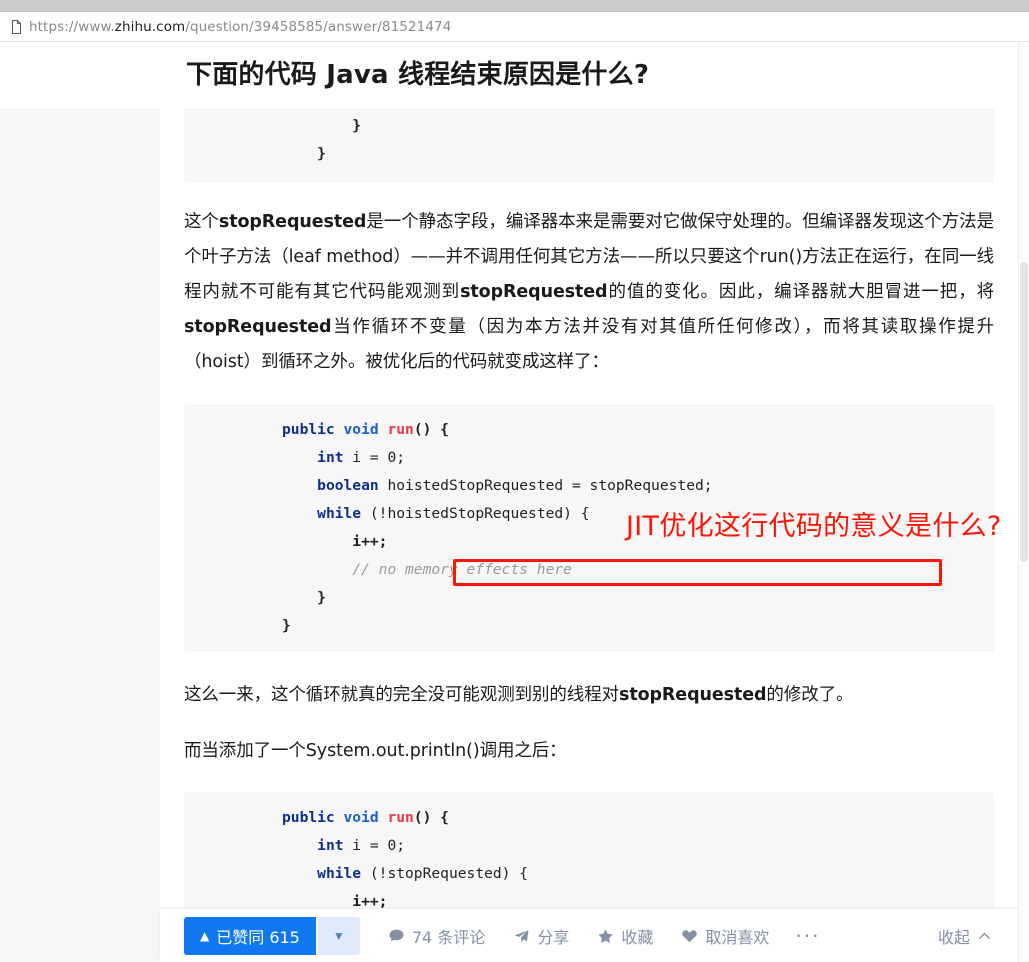  What do you see at coordinates (521, 936) in the screenshot?
I see `share-paperplane-icon` at bounding box center [521, 936].